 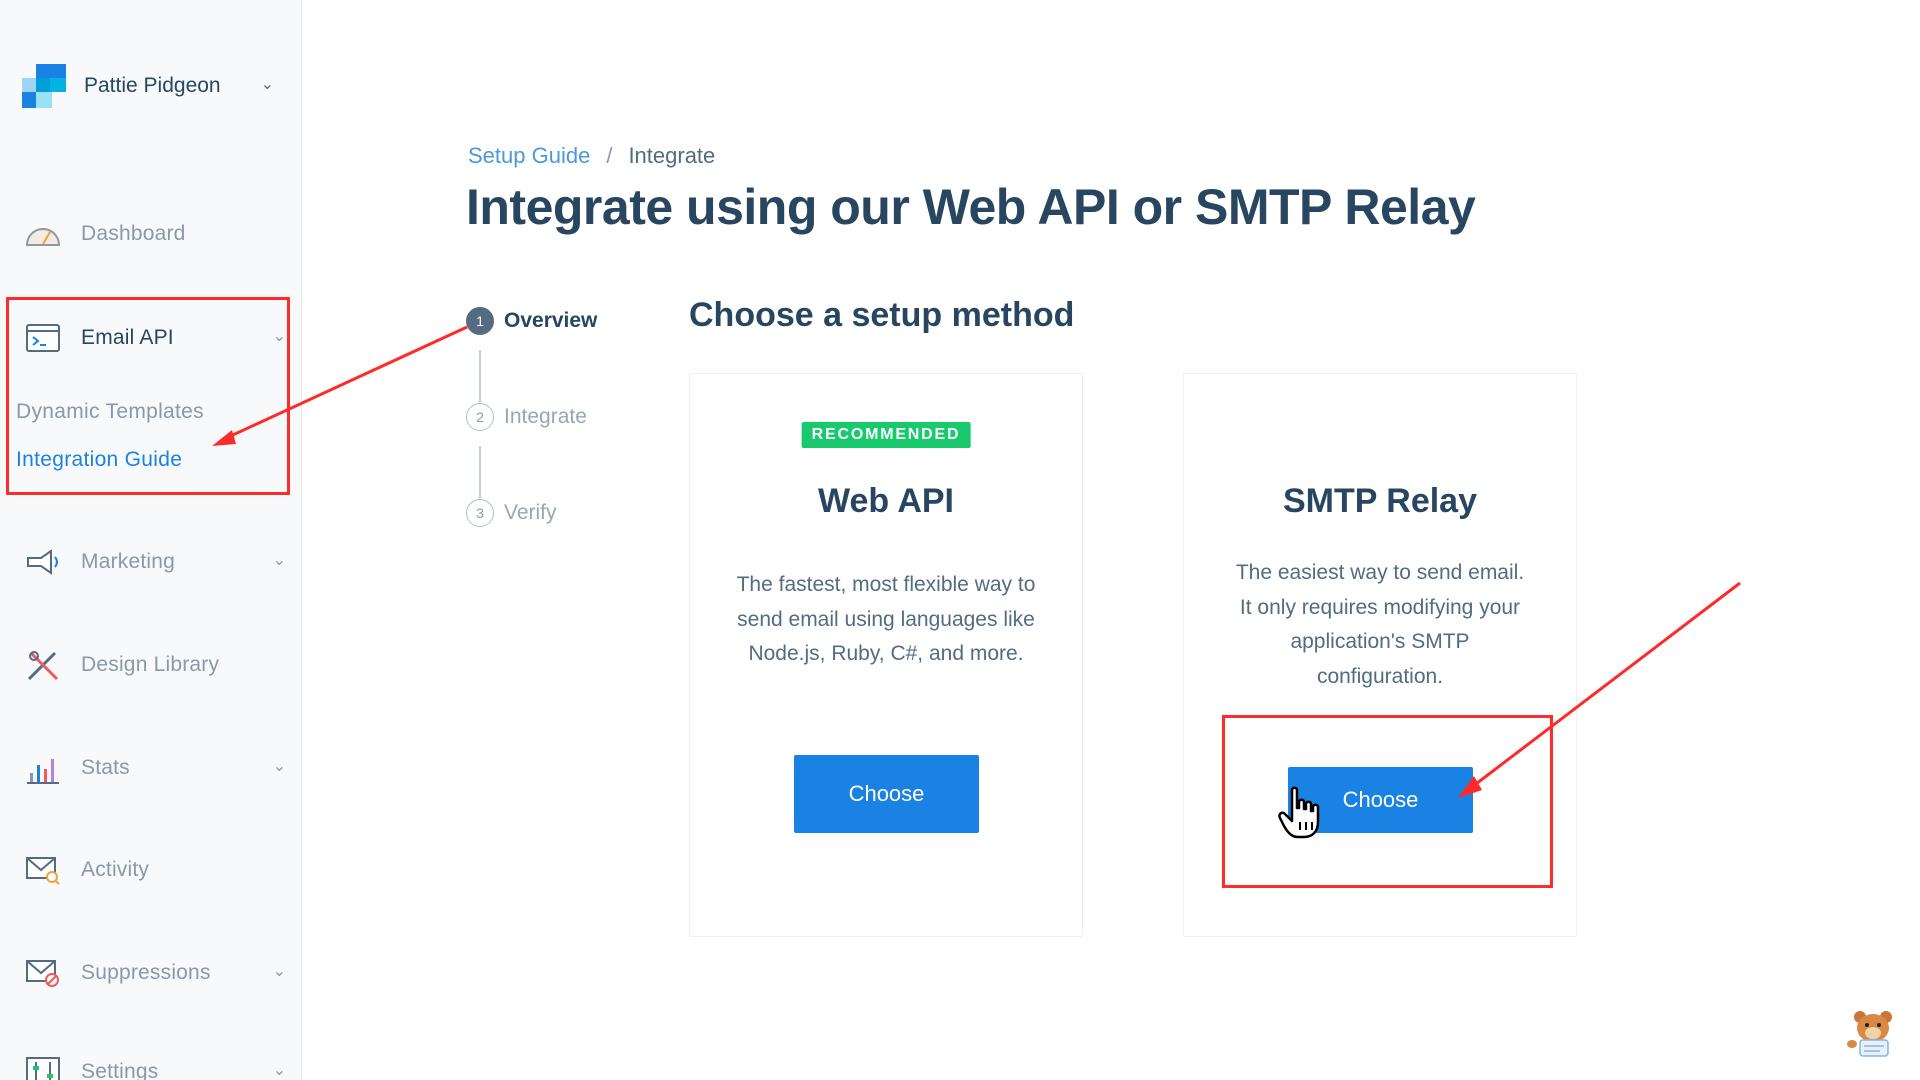 I want to click on sidebar-item-stats: Stats ⌄, so click(x=155, y=768).